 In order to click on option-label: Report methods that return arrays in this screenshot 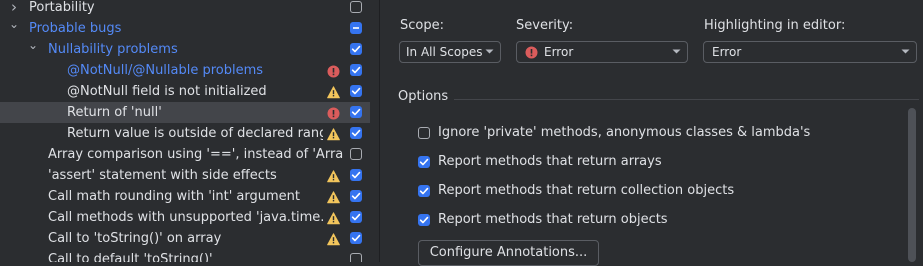, I will do `click(550, 161)`.